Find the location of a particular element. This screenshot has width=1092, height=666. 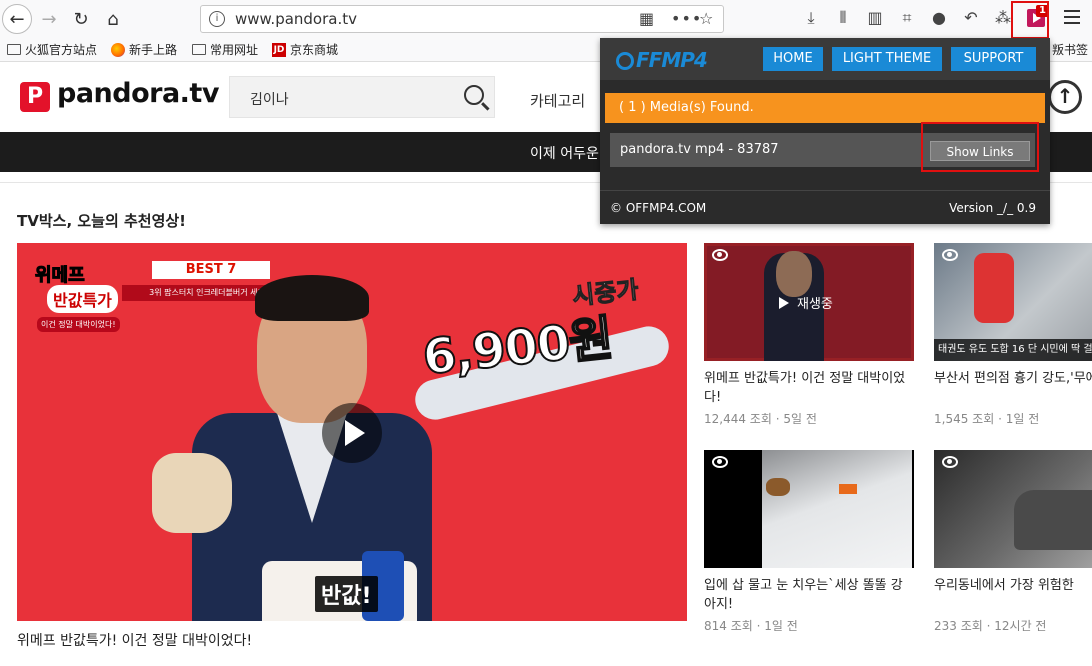

thumb-figure is located at coordinates (994, 288).